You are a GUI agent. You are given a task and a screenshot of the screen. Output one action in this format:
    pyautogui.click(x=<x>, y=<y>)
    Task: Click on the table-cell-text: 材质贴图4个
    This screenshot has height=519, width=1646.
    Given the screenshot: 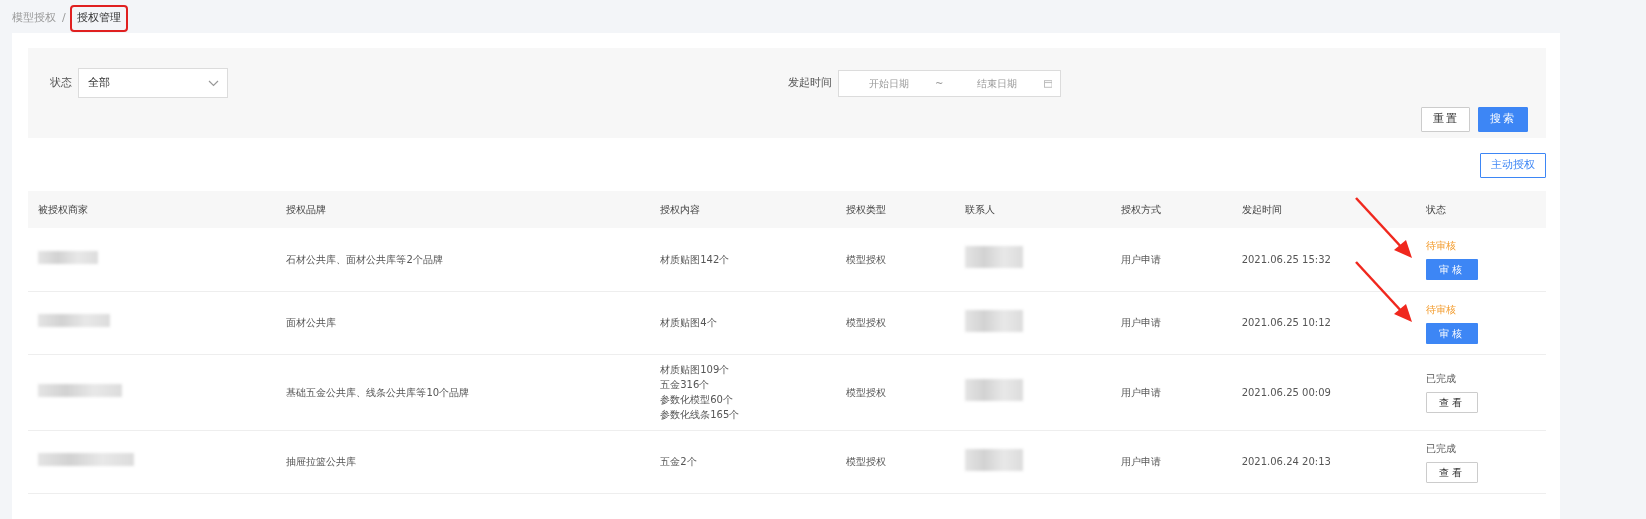 What is the action you would take?
    pyautogui.click(x=689, y=323)
    